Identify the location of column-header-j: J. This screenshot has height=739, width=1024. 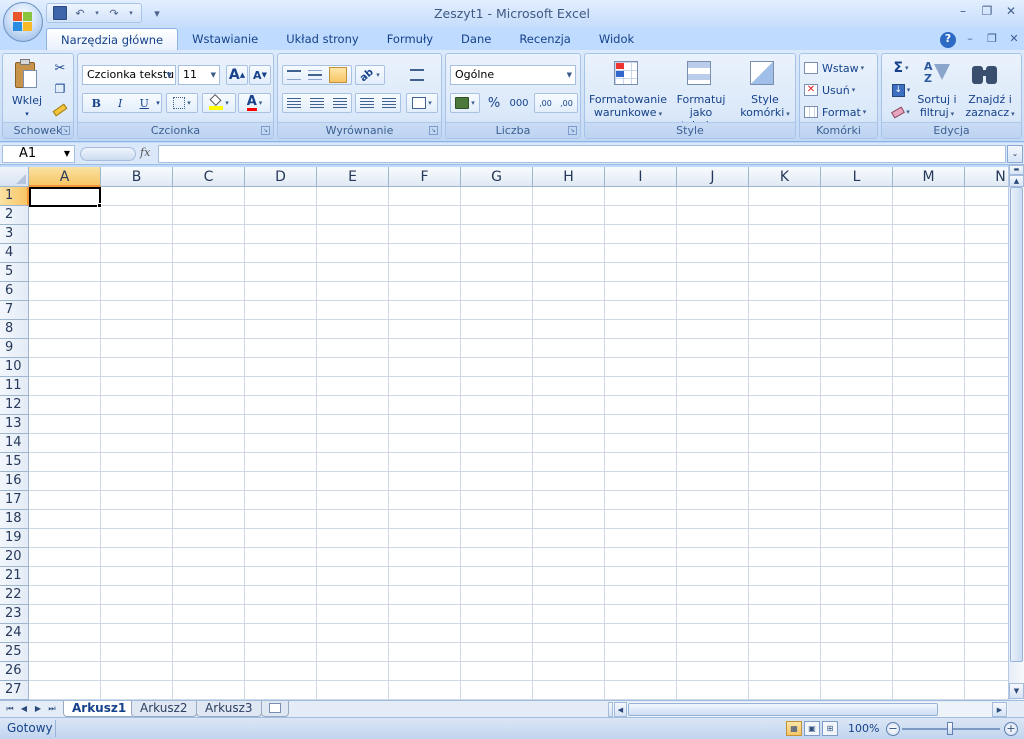
(713, 177).